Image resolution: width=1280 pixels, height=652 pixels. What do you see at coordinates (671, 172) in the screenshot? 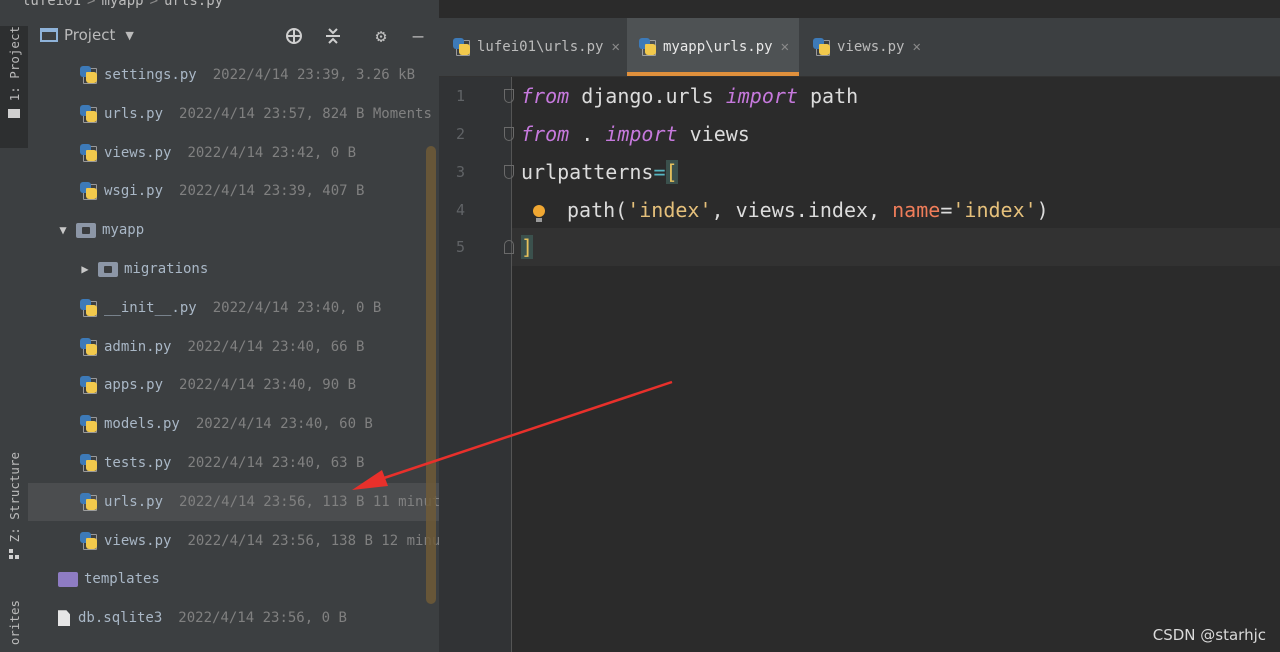
I see `bracket: [` at bounding box center [671, 172].